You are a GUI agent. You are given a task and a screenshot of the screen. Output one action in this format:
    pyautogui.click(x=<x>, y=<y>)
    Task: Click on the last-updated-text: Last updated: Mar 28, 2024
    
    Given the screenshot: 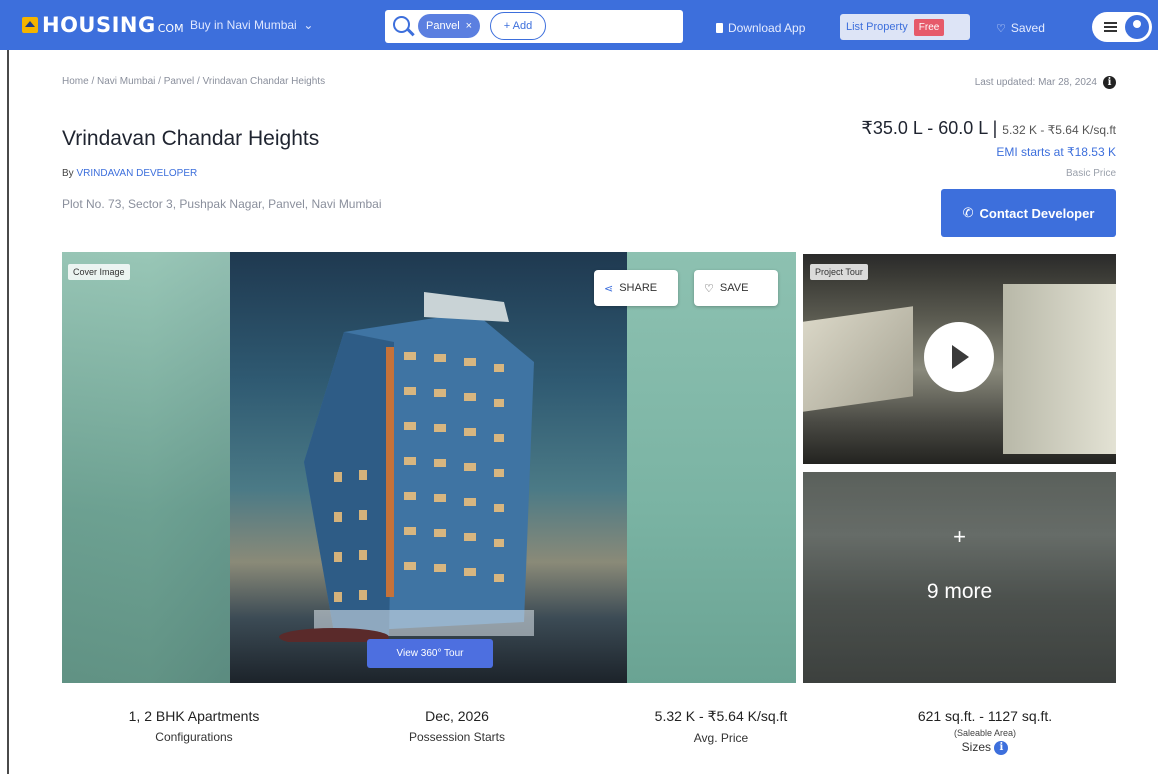 What is the action you would take?
    pyautogui.click(x=1035, y=82)
    